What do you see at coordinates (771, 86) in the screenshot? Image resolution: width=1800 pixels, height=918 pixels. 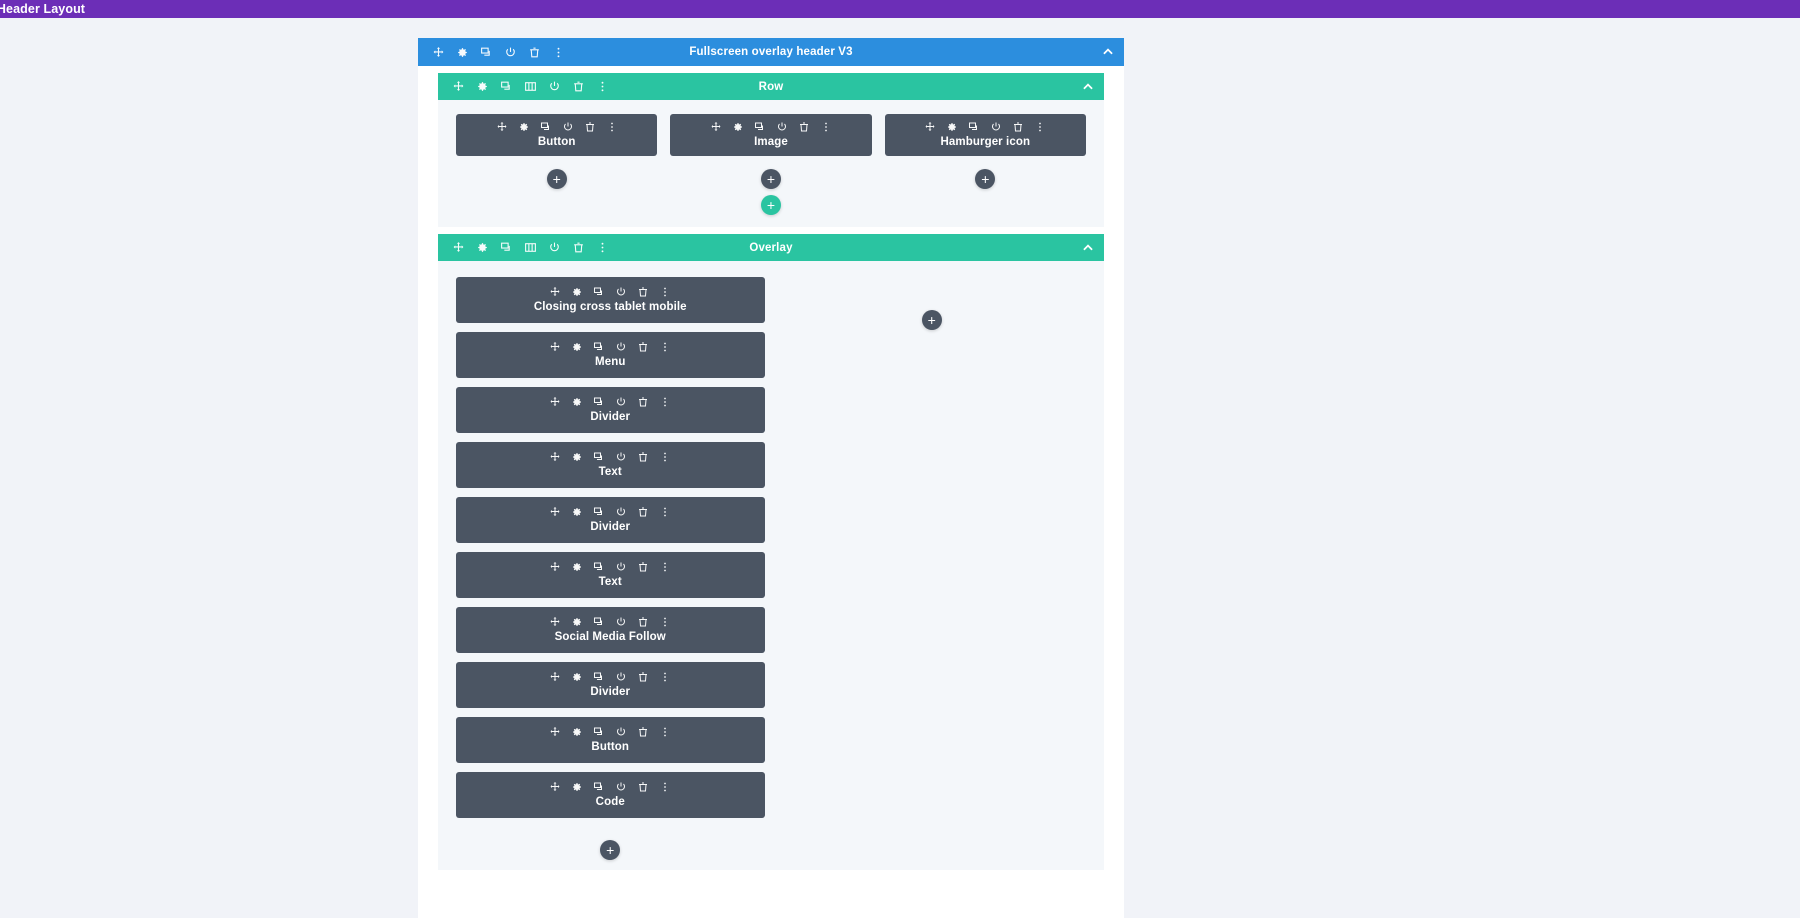 I see `row-header-row: Row` at bounding box center [771, 86].